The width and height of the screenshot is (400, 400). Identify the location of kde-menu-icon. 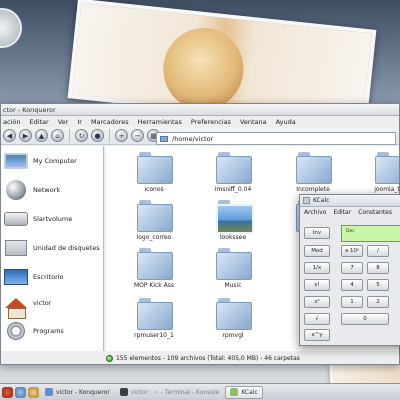
(7, 392).